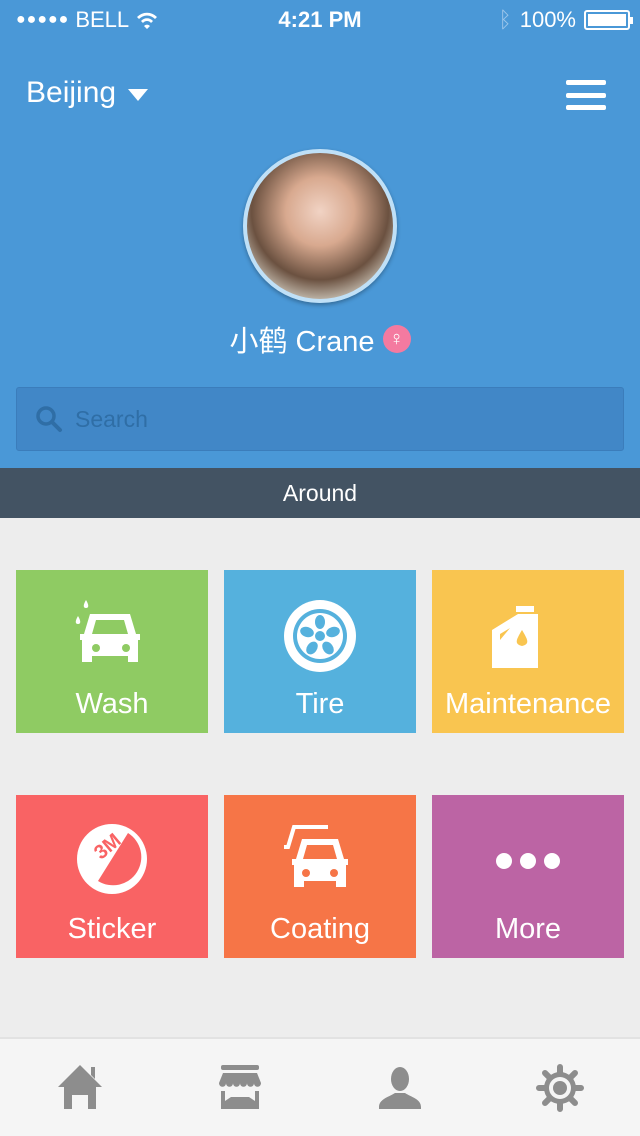 The height and width of the screenshot is (1136, 640). What do you see at coordinates (320, 20) in the screenshot?
I see `status-bar: ●●●●● BELL 4:21 PM ᛒ 100%` at bounding box center [320, 20].